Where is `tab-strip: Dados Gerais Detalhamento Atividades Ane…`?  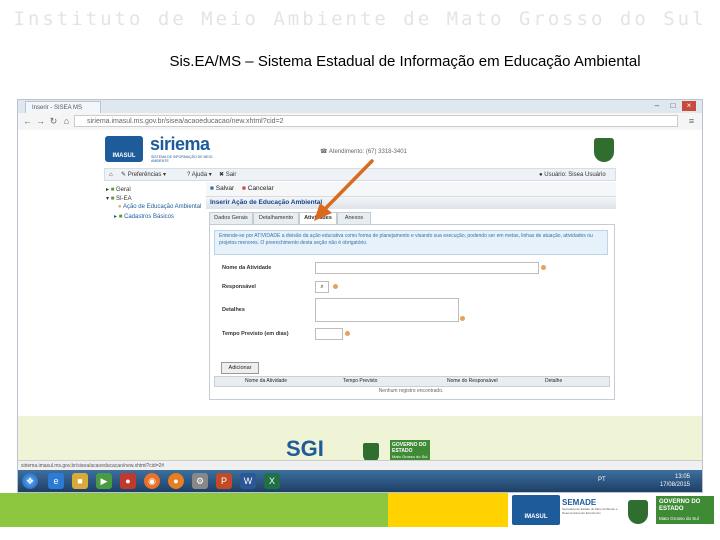 tab-strip: Dados Gerais Detalhamento Atividades Ane… is located at coordinates (411, 218).